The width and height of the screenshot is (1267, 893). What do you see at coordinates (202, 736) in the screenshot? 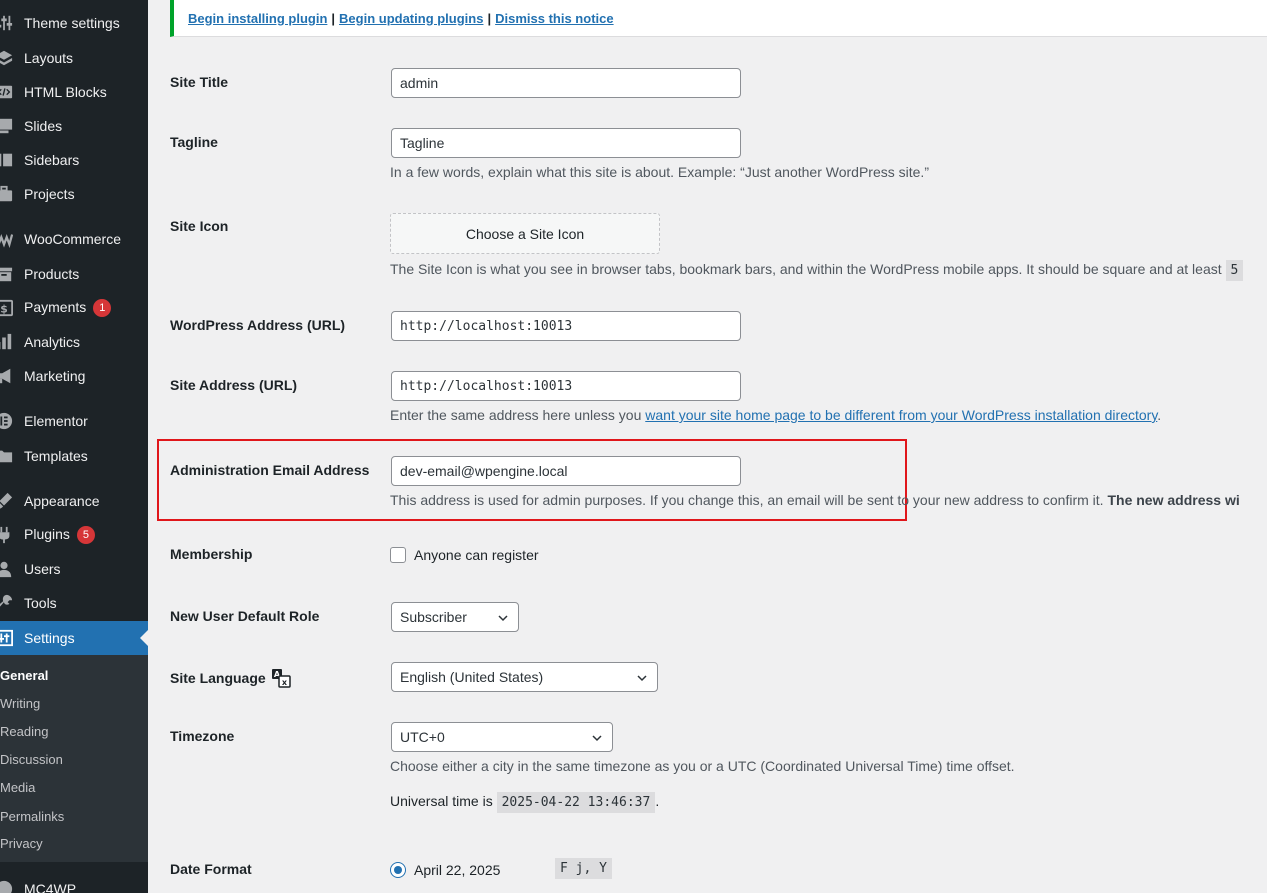
I see `timezone-label: Timezone` at bounding box center [202, 736].